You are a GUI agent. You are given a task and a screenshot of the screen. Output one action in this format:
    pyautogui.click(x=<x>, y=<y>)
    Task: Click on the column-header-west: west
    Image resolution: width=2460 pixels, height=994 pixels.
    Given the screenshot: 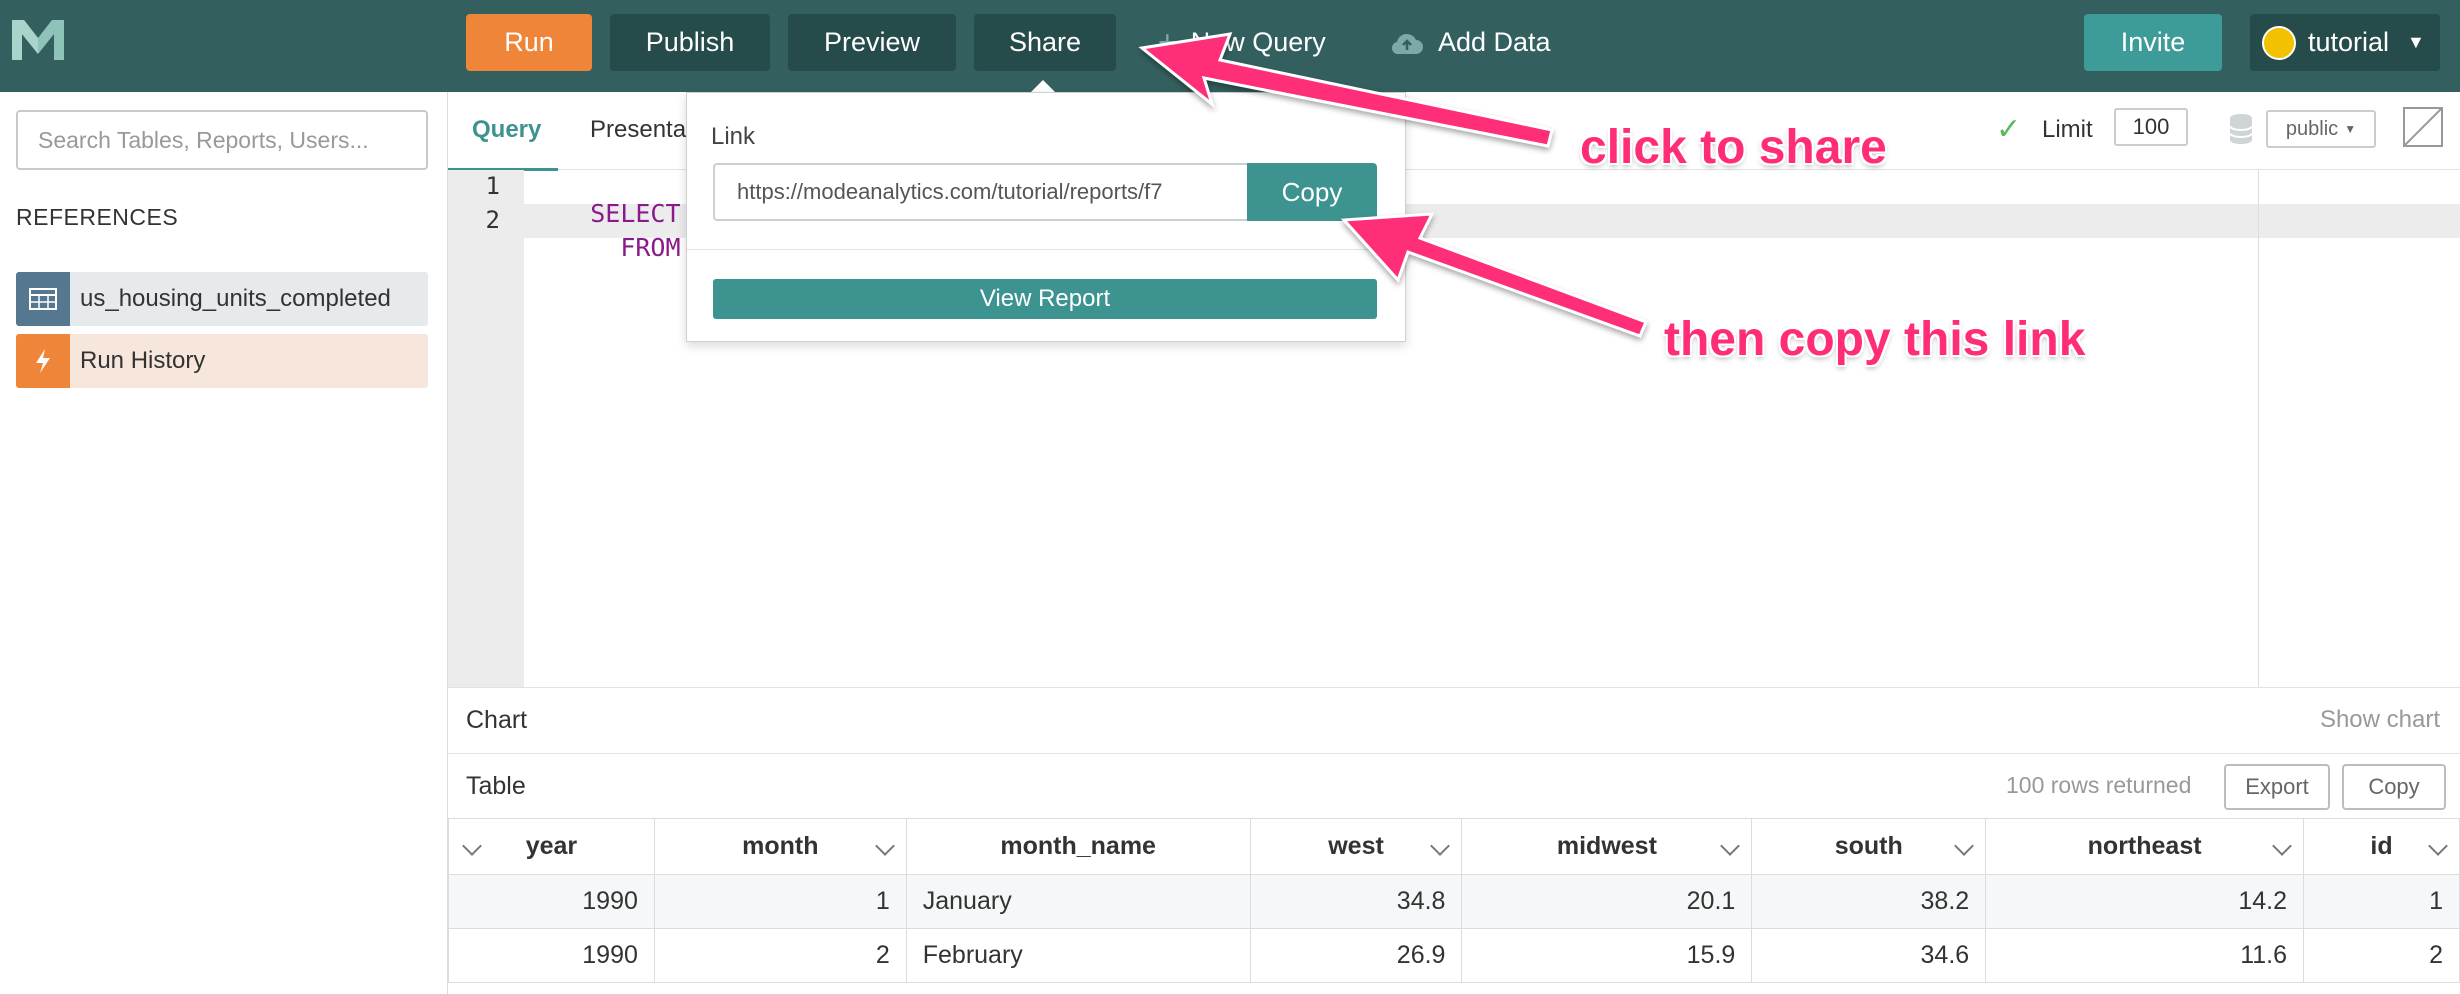 What is the action you would take?
    pyautogui.click(x=1356, y=846)
    